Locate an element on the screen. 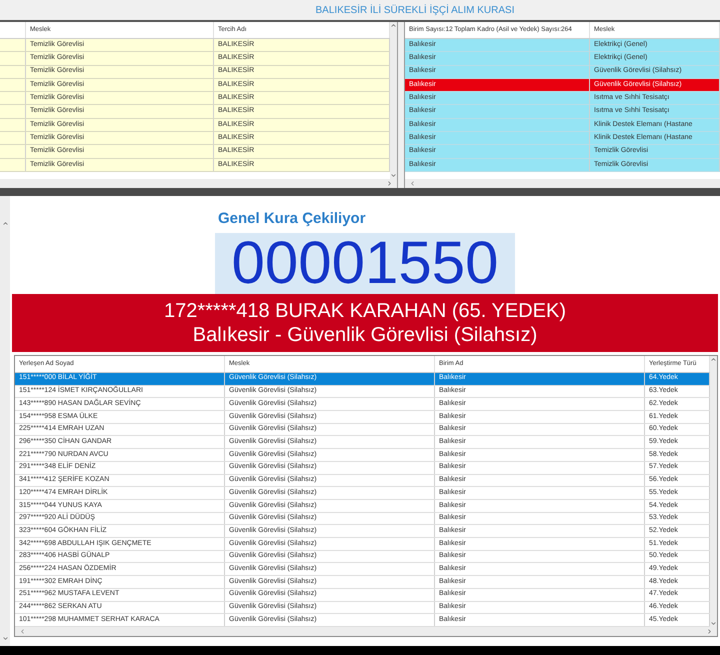 Image resolution: width=720 pixels, height=655 pixels. draw-number: 00001550 is located at coordinates (365, 263).